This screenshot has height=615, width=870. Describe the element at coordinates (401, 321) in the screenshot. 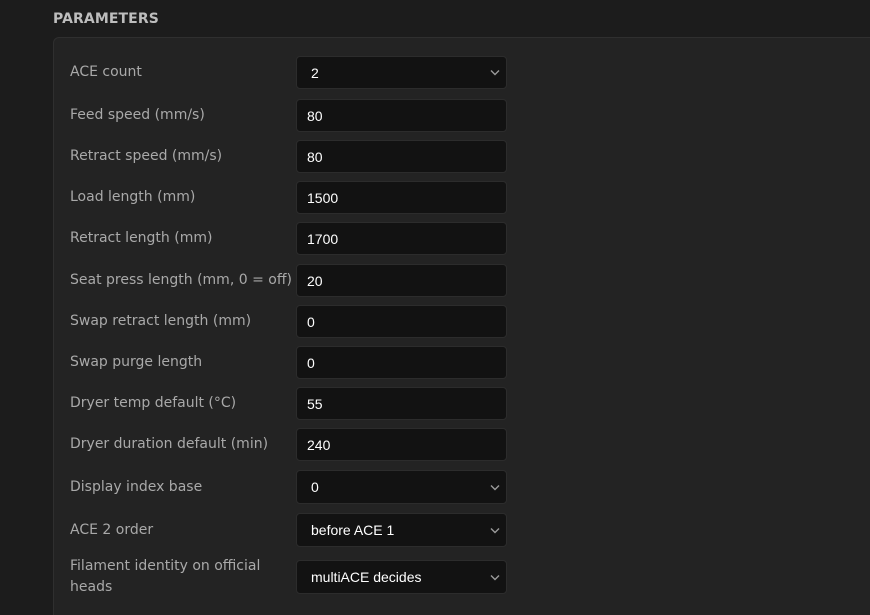

I see `swap-retract-length-input` at that location.